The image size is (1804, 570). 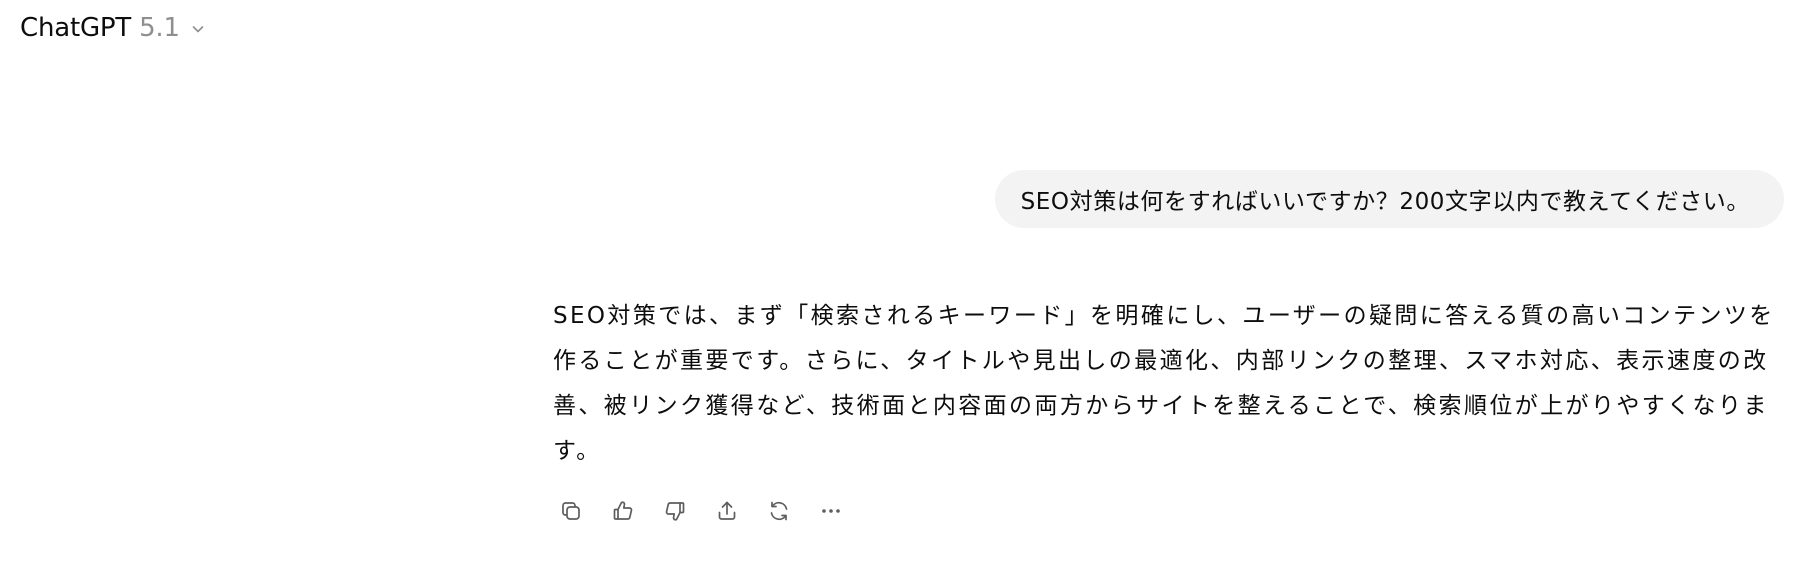 I want to click on regenerate-button, so click(x=779, y=511).